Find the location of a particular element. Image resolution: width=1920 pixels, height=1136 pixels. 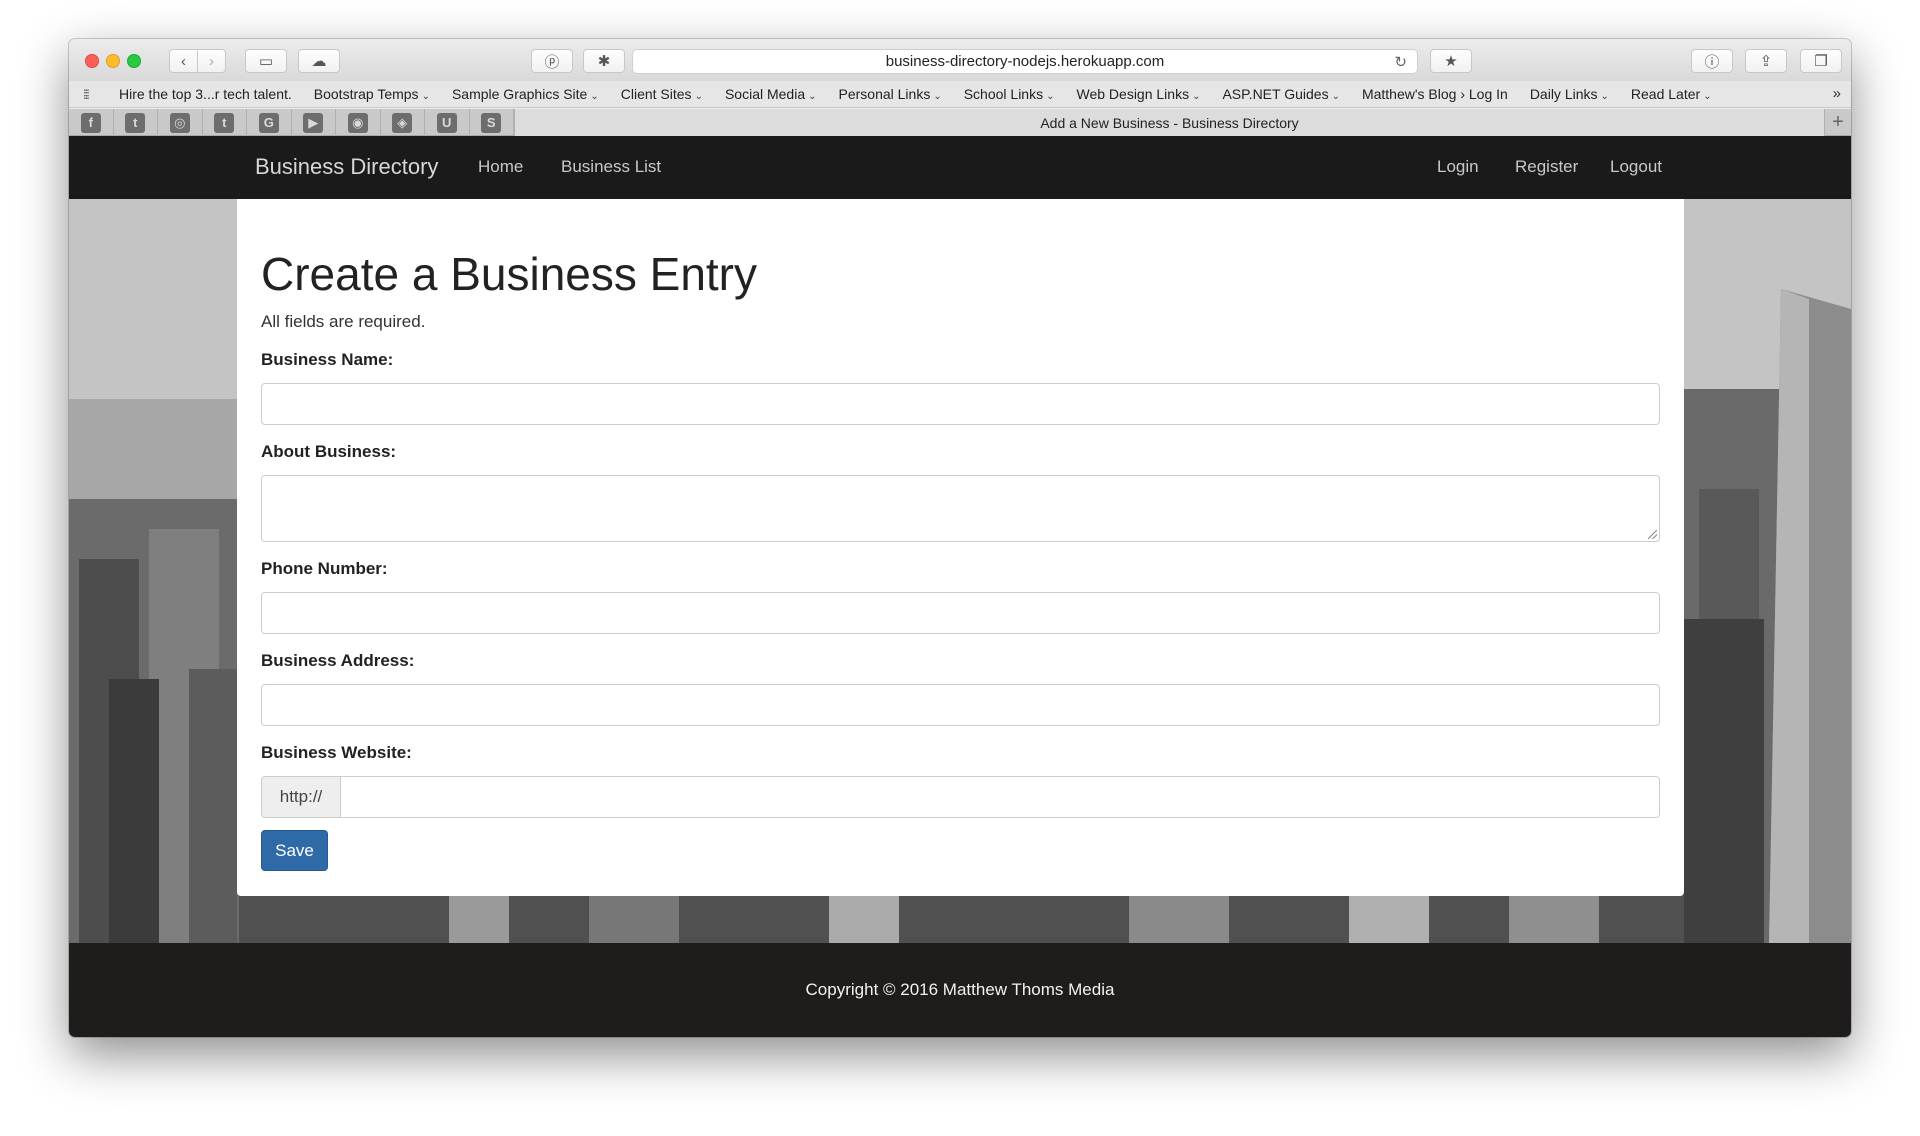

star-icon: ★ is located at coordinates (1451, 61).